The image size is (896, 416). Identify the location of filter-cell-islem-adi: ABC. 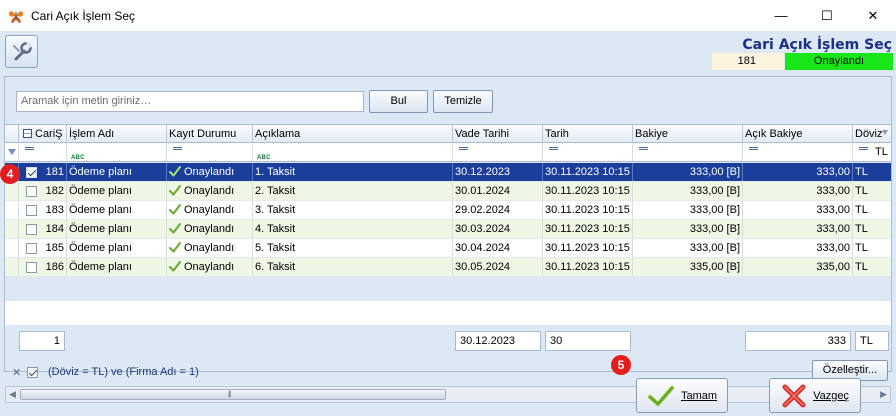
(117, 152).